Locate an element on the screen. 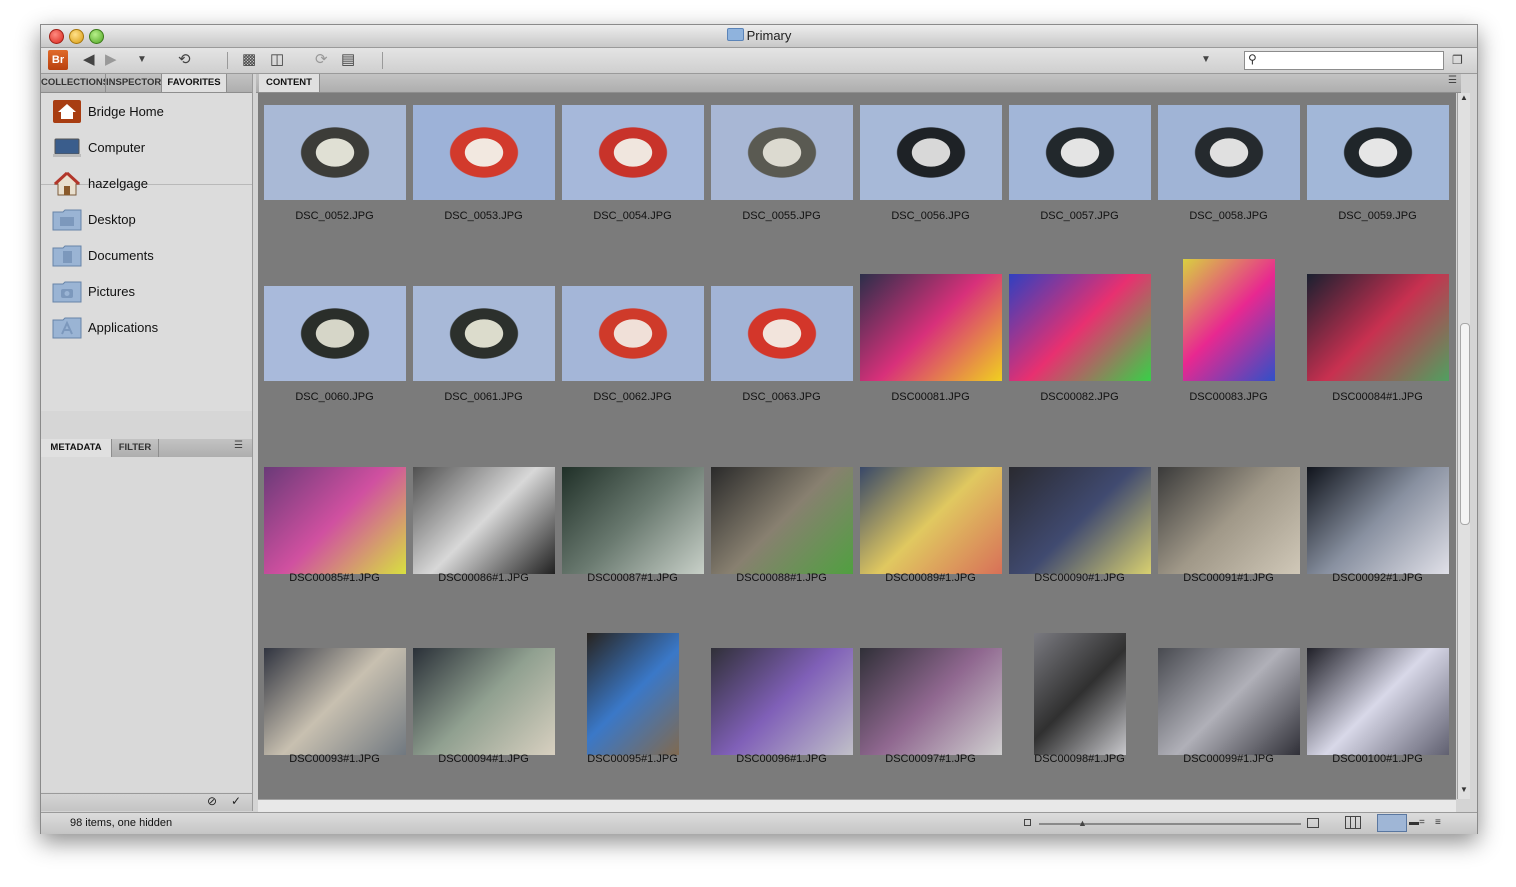 This screenshot has width=1516, height=887. thumbnail-cell: DSC00083.JPG is located at coordinates (1228, 357).